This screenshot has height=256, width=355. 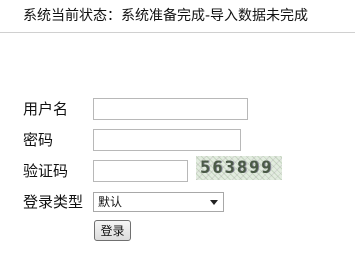 What do you see at coordinates (53, 202) in the screenshot?
I see `login-type-label: 登录类型` at bounding box center [53, 202].